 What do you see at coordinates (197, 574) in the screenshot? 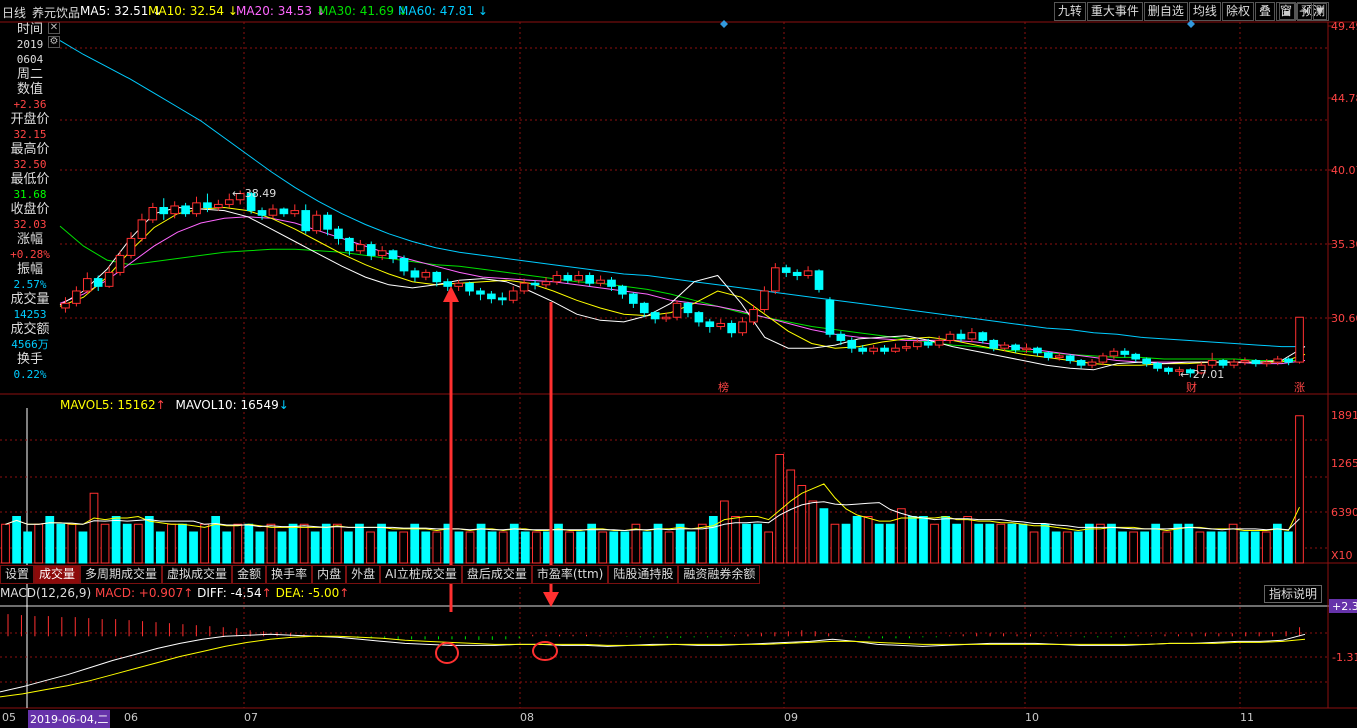
I see `indicator-tab: 虚拟成交量` at bounding box center [197, 574].